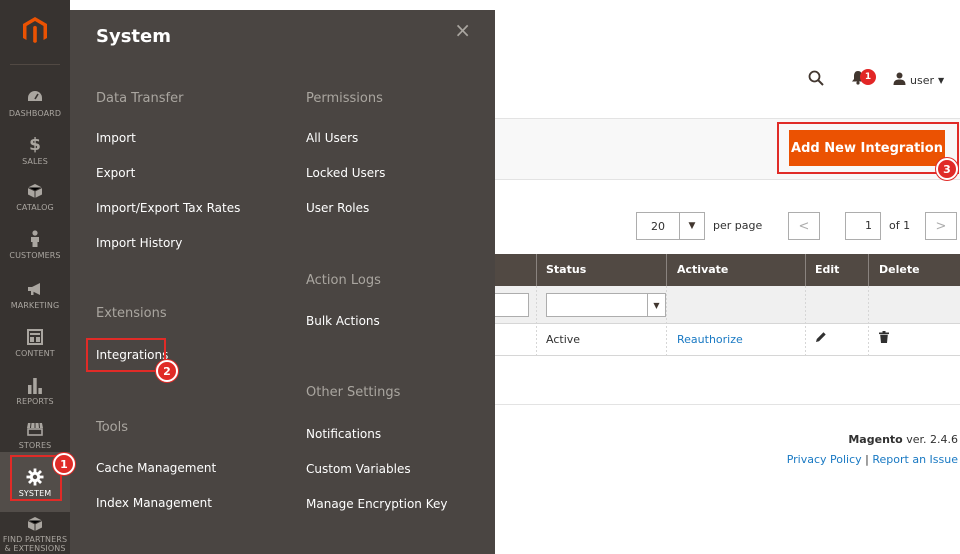 The width and height of the screenshot is (960, 554). Describe the element at coordinates (156, 468) in the screenshot. I see `menu-link-cache-management: Cache Management` at that location.